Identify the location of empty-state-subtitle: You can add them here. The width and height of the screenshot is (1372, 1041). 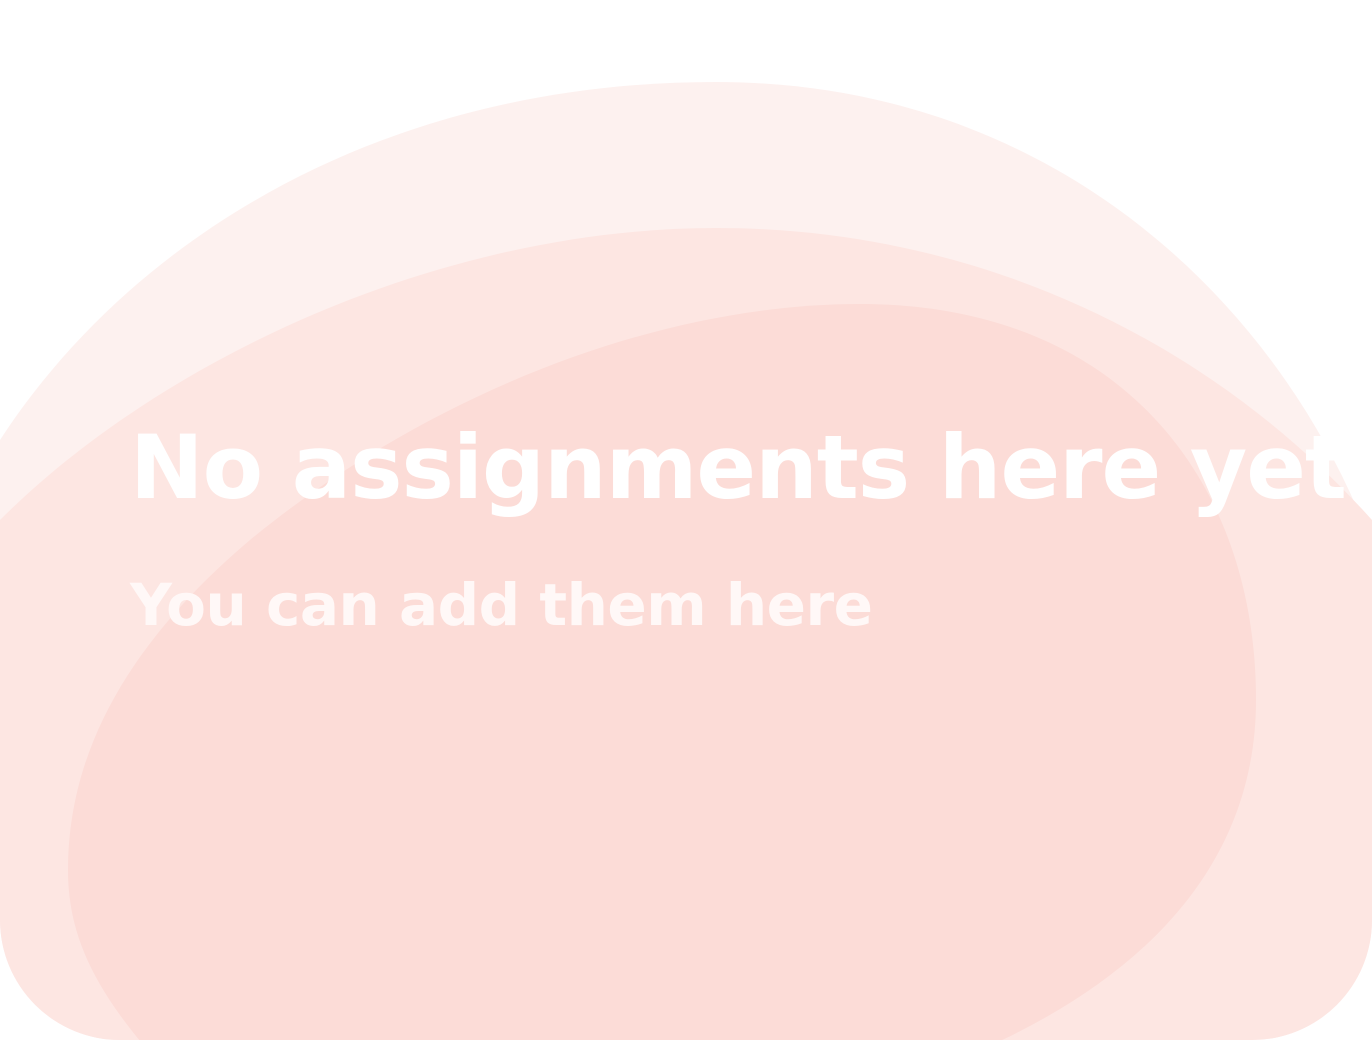
(501, 605).